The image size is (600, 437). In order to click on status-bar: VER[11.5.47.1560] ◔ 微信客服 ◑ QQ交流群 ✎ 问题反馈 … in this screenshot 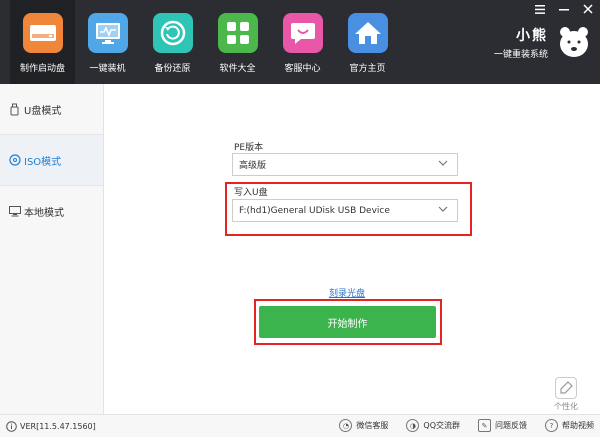, I will do `click(300, 425)`.